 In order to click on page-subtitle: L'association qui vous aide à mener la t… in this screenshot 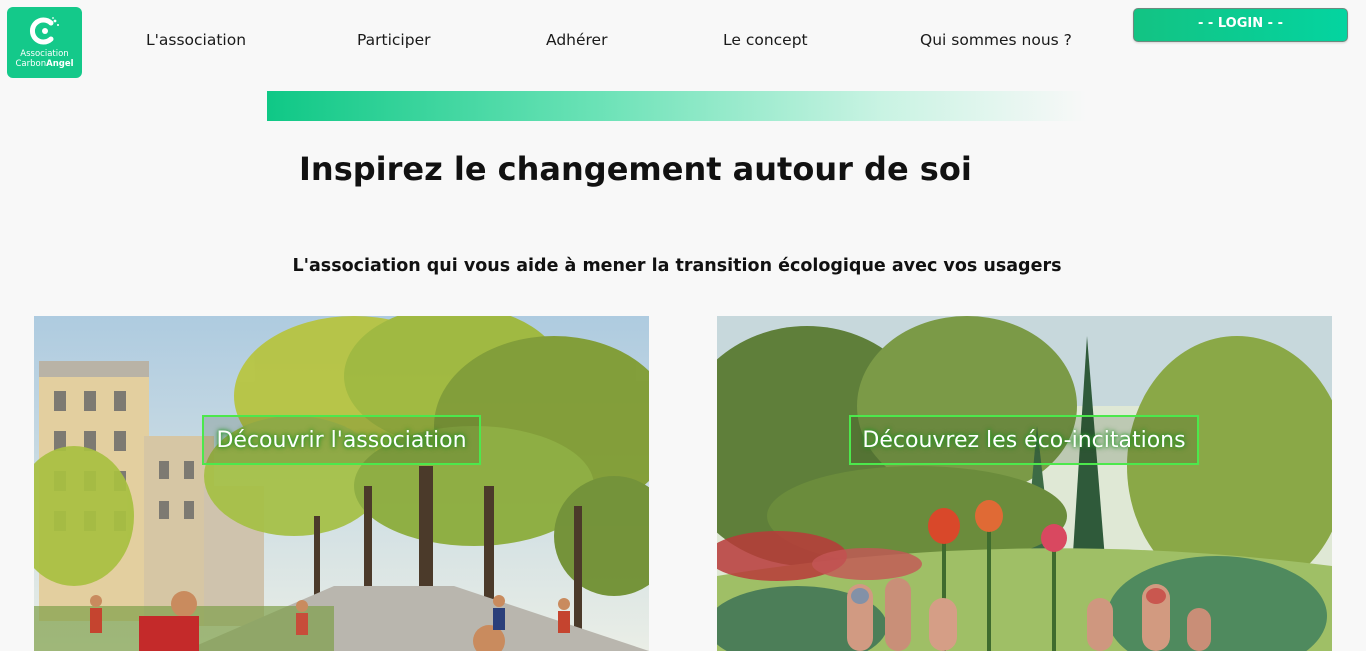, I will do `click(677, 266)`.